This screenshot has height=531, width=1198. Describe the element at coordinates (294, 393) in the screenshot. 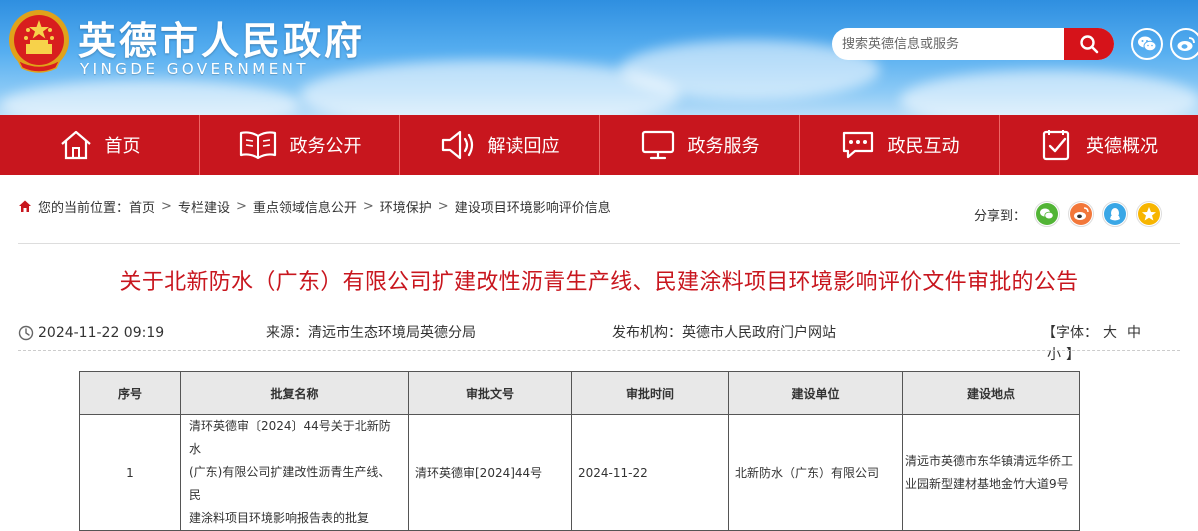

I see `header-approval-name: 批复名称` at that location.